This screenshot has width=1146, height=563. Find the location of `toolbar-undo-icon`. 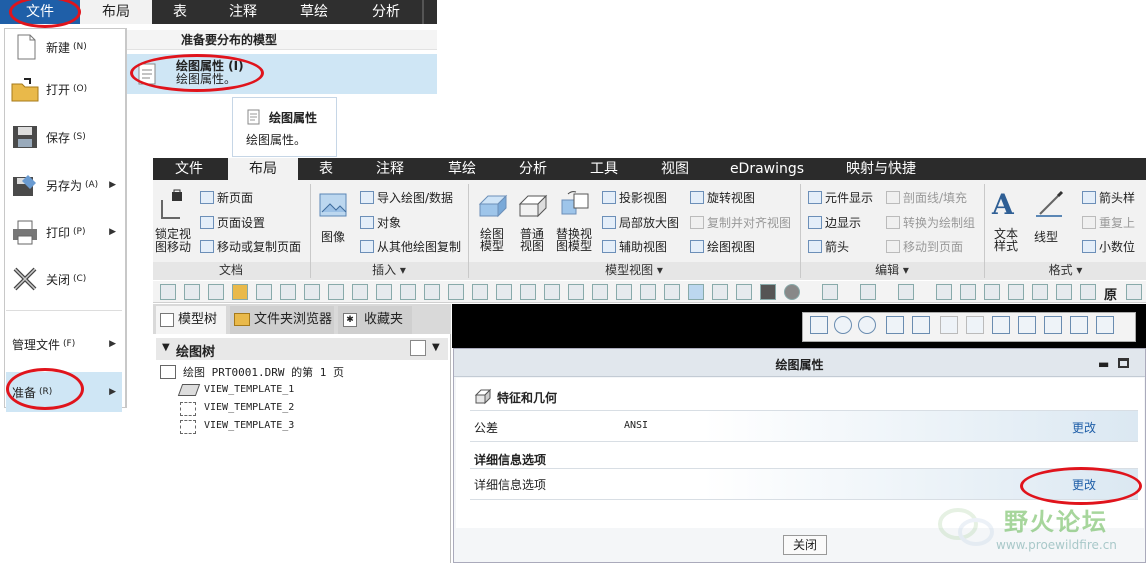

toolbar-undo-icon is located at coordinates (830, 292).